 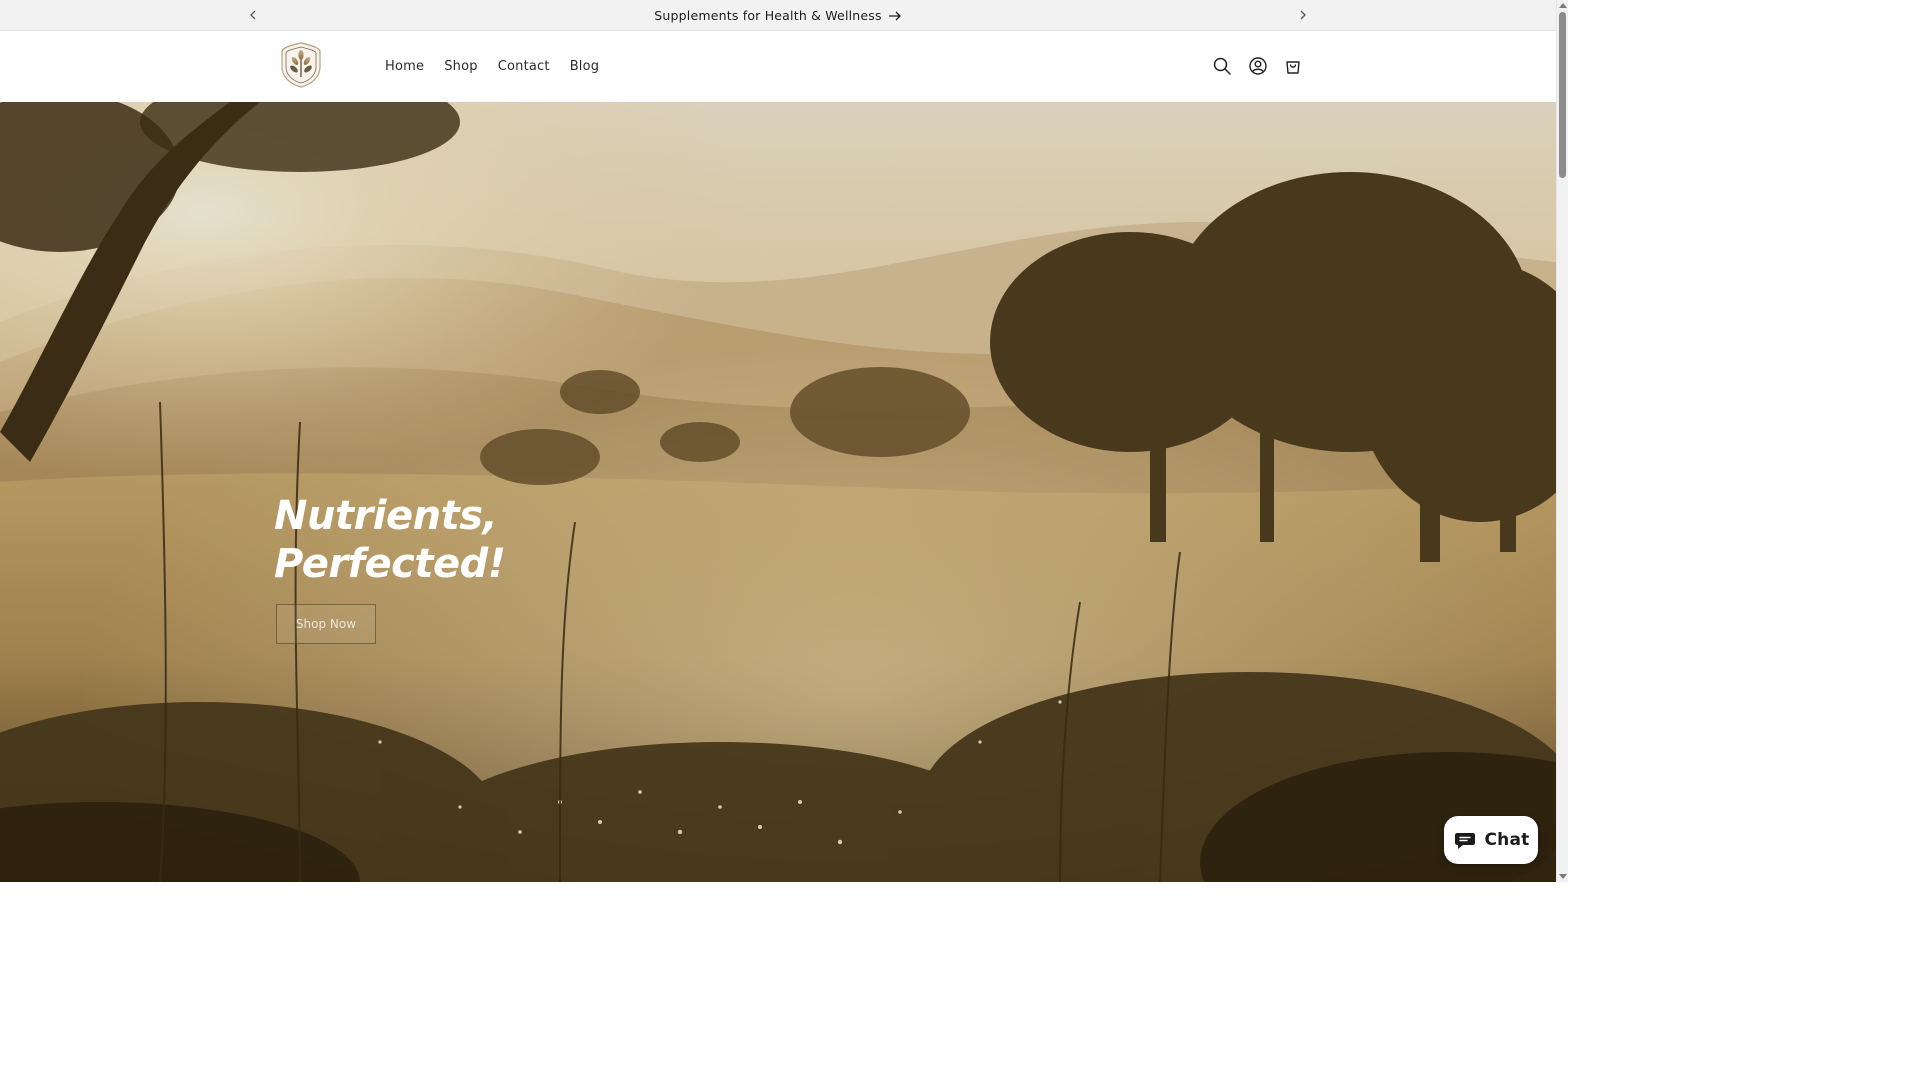 I want to click on nav-contact: Contact, so click(x=524, y=66).